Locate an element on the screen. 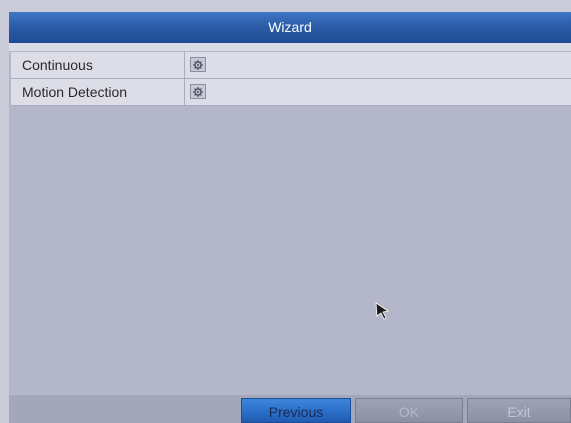 This screenshot has height=423, width=571. record-type-table: Continuous Motion Detection is located at coordinates (291, 79).